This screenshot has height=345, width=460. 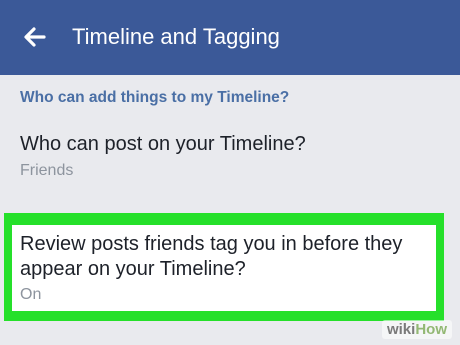 What do you see at coordinates (401, 329) in the screenshot?
I see `watermark-wiki: wiki` at bounding box center [401, 329].